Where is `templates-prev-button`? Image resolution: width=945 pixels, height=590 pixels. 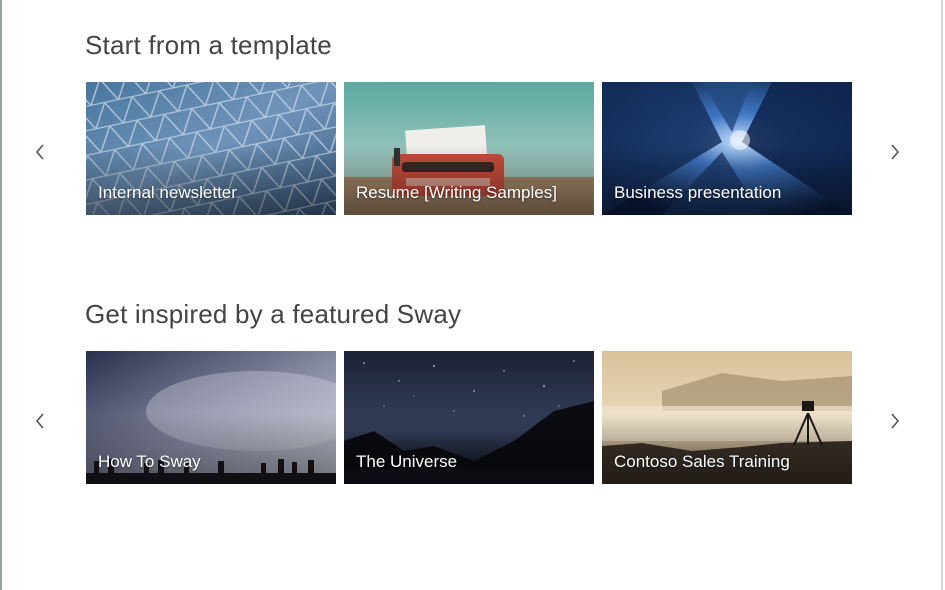
templates-prev-button is located at coordinates (40, 152).